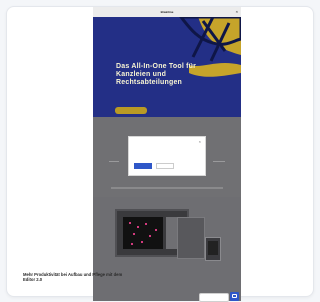  What do you see at coordinates (191, 238) in the screenshot?
I see `tablet-mockup` at bounding box center [191, 238].